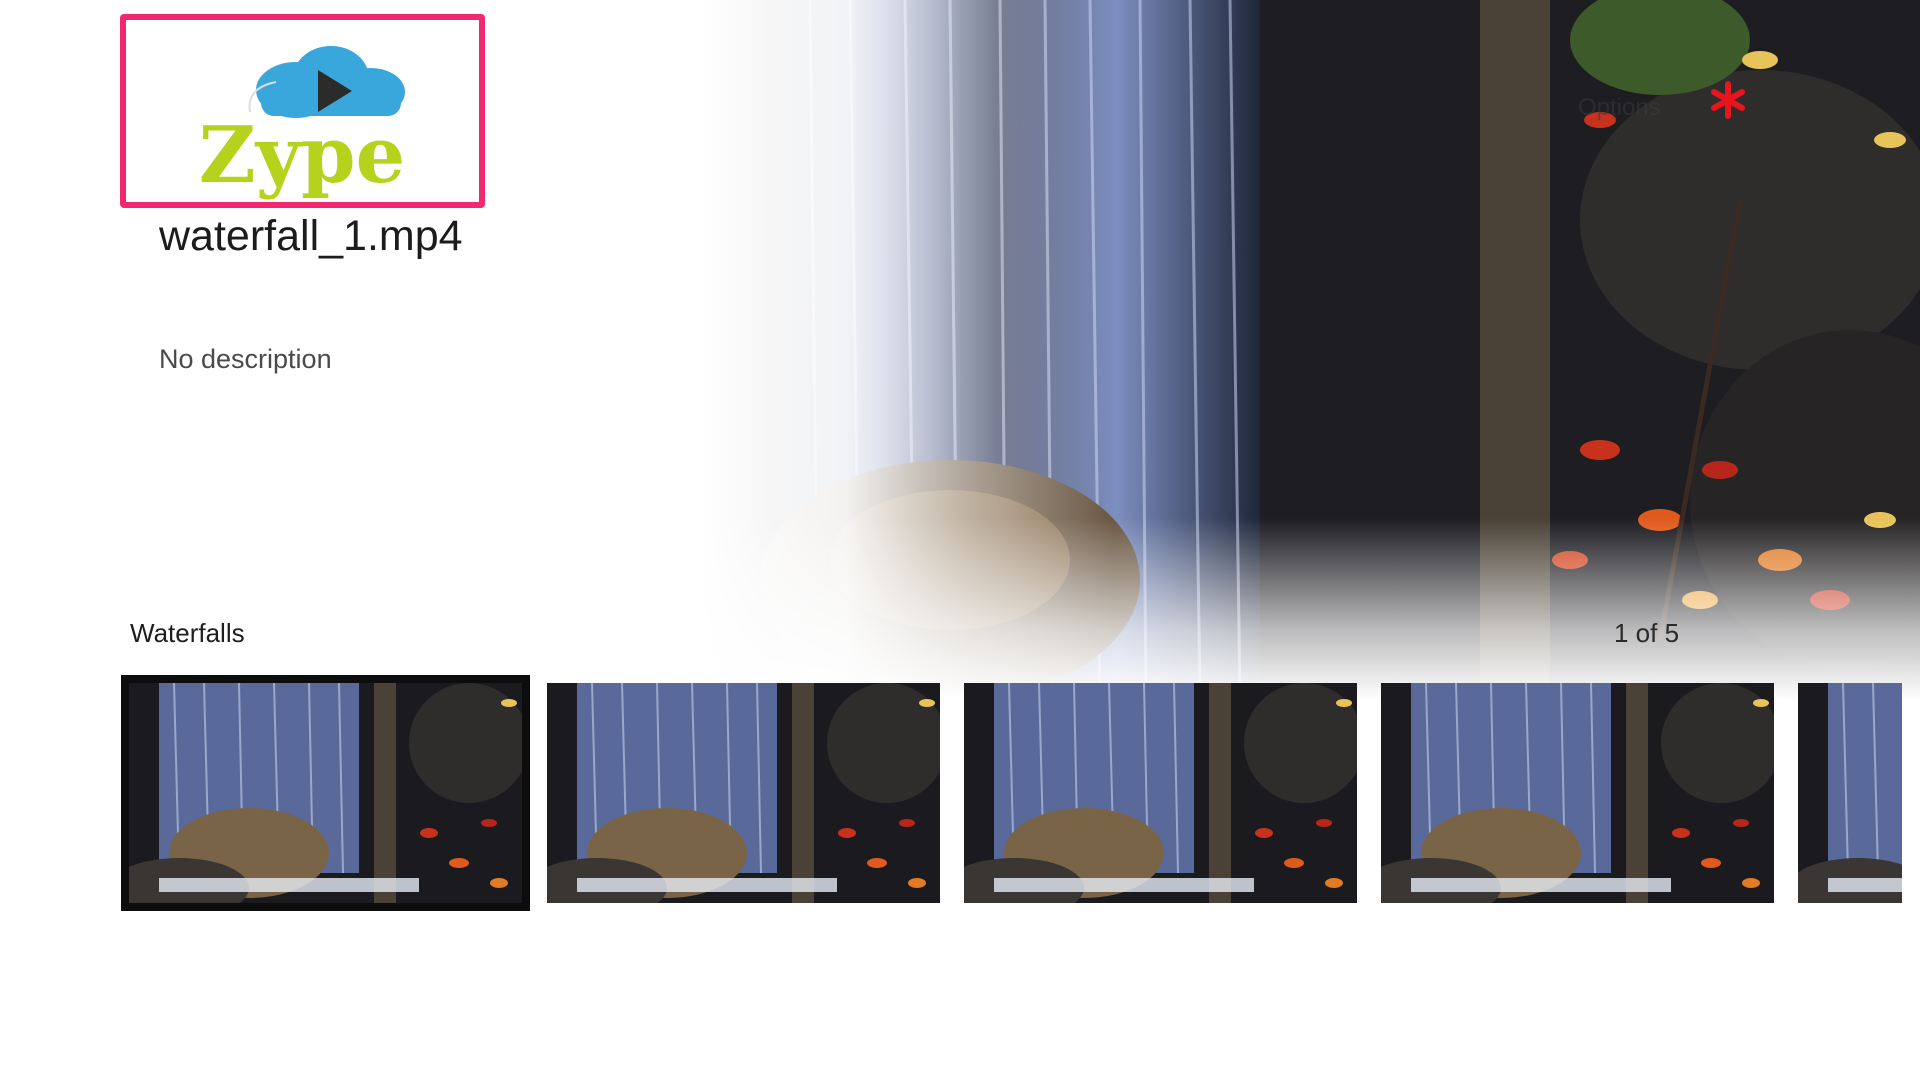 Image resolution: width=1920 pixels, height=1080 pixels. What do you see at coordinates (245, 359) in the screenshot?
I see `video-description: No description` at bounding box center [245, 359].